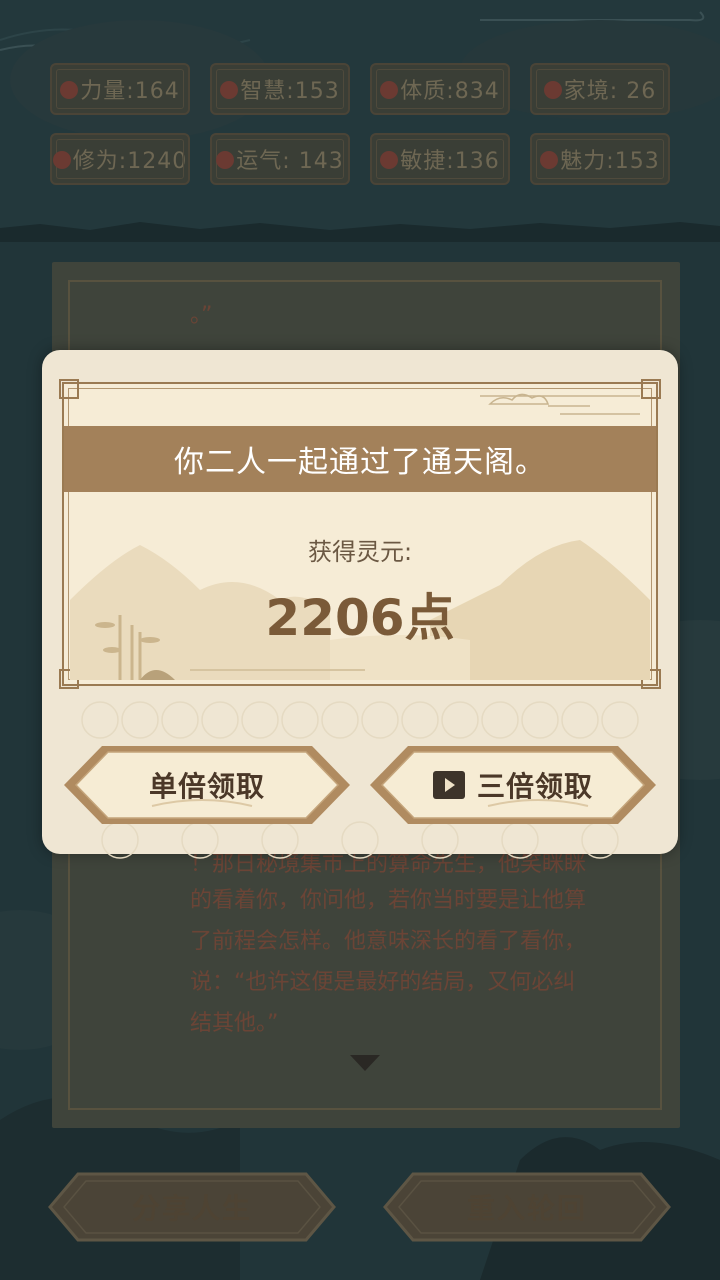 This screenshot has height=1280, width=720. What do you see at coordinates (192, 1207) in the screenshot?
I see `share-life-button: 分享人生` at bounding box center [192, 1207].